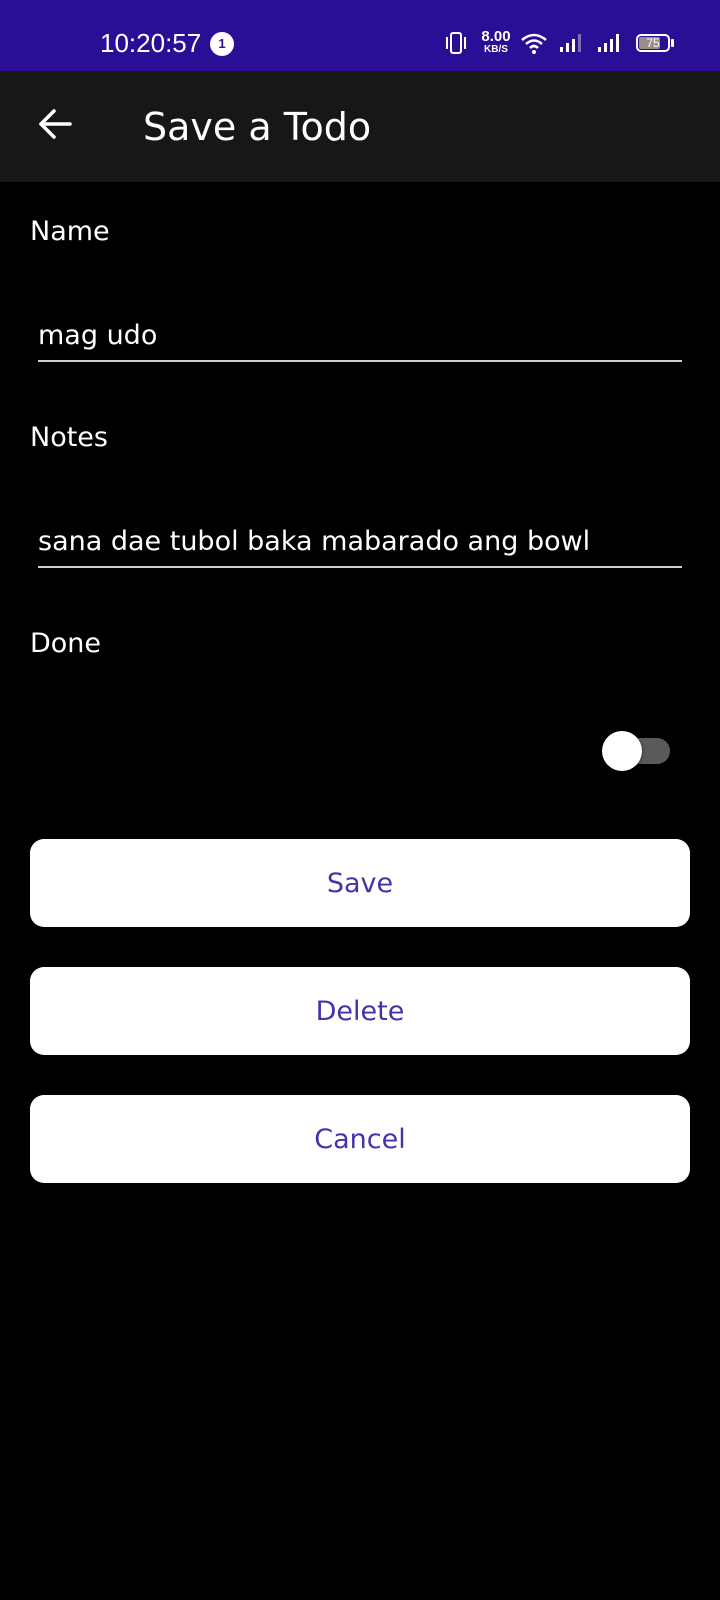  I want to click on name-input, so click(360, 336).